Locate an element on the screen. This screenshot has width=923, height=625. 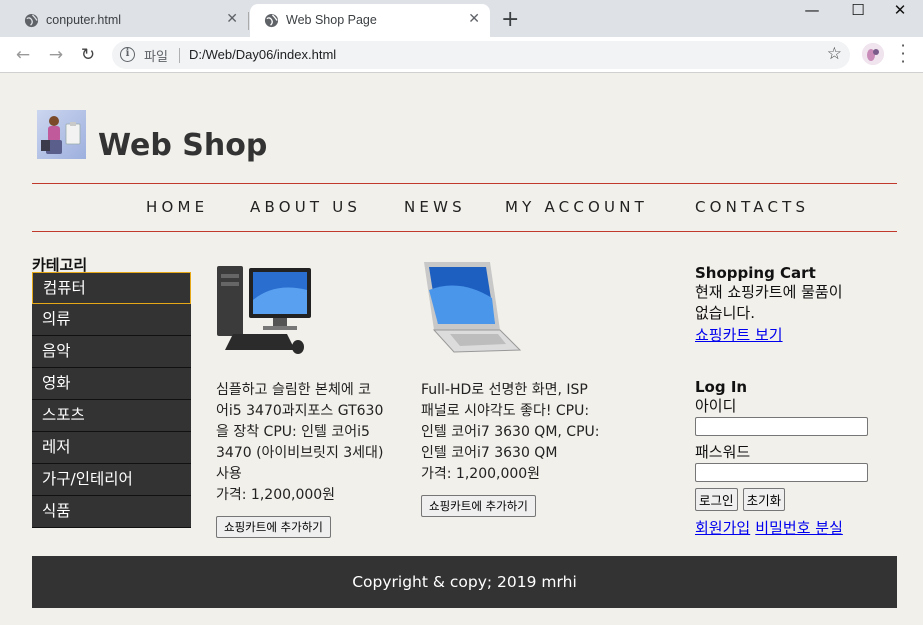
product-desc-line: 어i5 3470과지포스 GT630 is located at coordinates (300, 411).